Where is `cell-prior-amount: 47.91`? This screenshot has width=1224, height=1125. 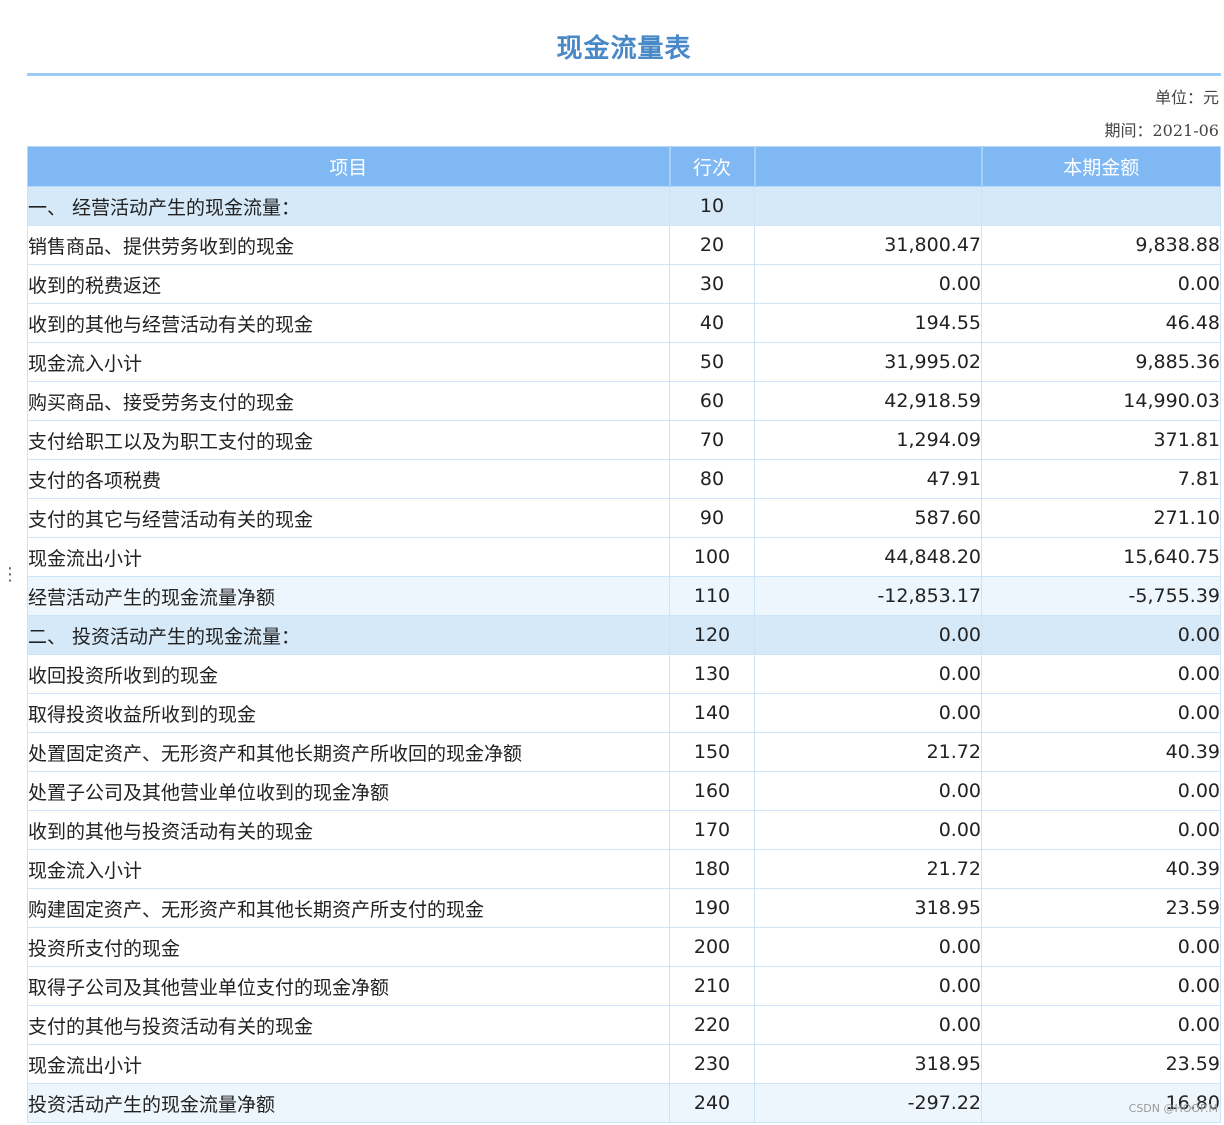 cell-prior-amount: 47.91 is located at coordinates (868, 479).